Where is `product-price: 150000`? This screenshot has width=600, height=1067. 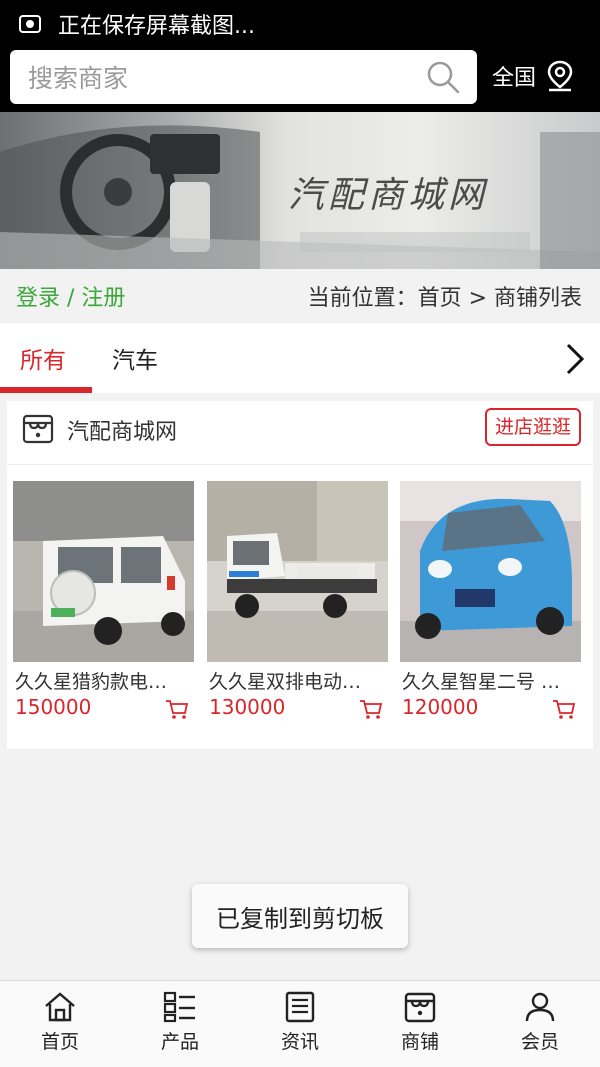 product-price: 150000 is located at coordinates (53, 707).